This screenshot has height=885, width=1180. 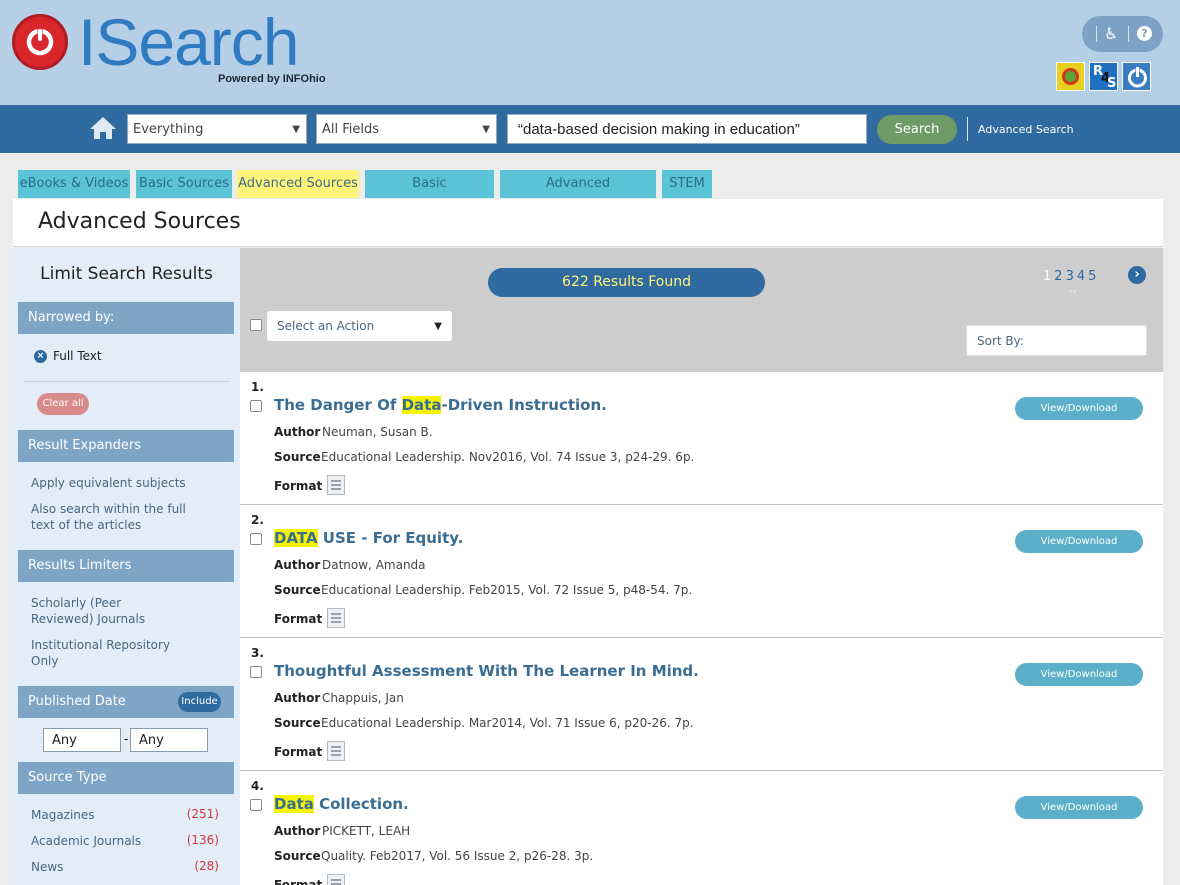 I want to click on advanced-search-link: Advanced Search, so click(x=1026, y=129).